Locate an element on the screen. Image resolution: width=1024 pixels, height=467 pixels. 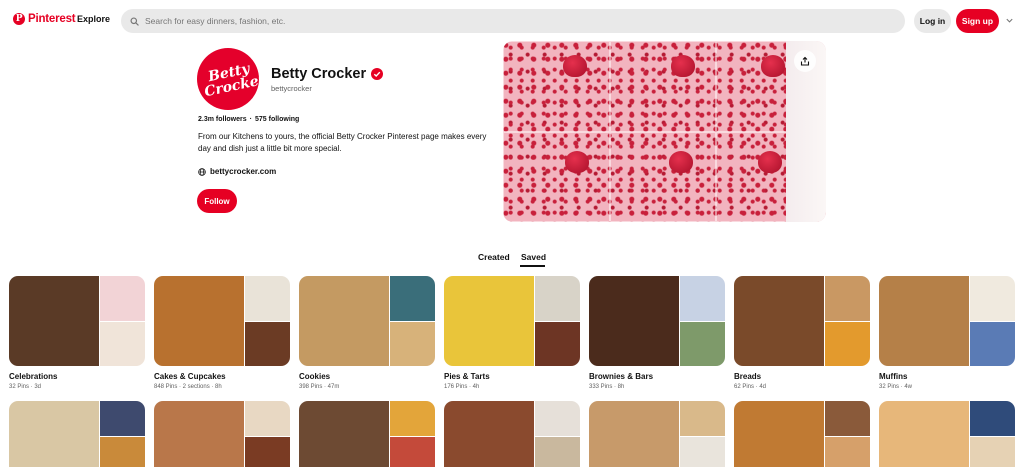
board-meta: 32 Pins · 3d is located at coordinates (25, 387).